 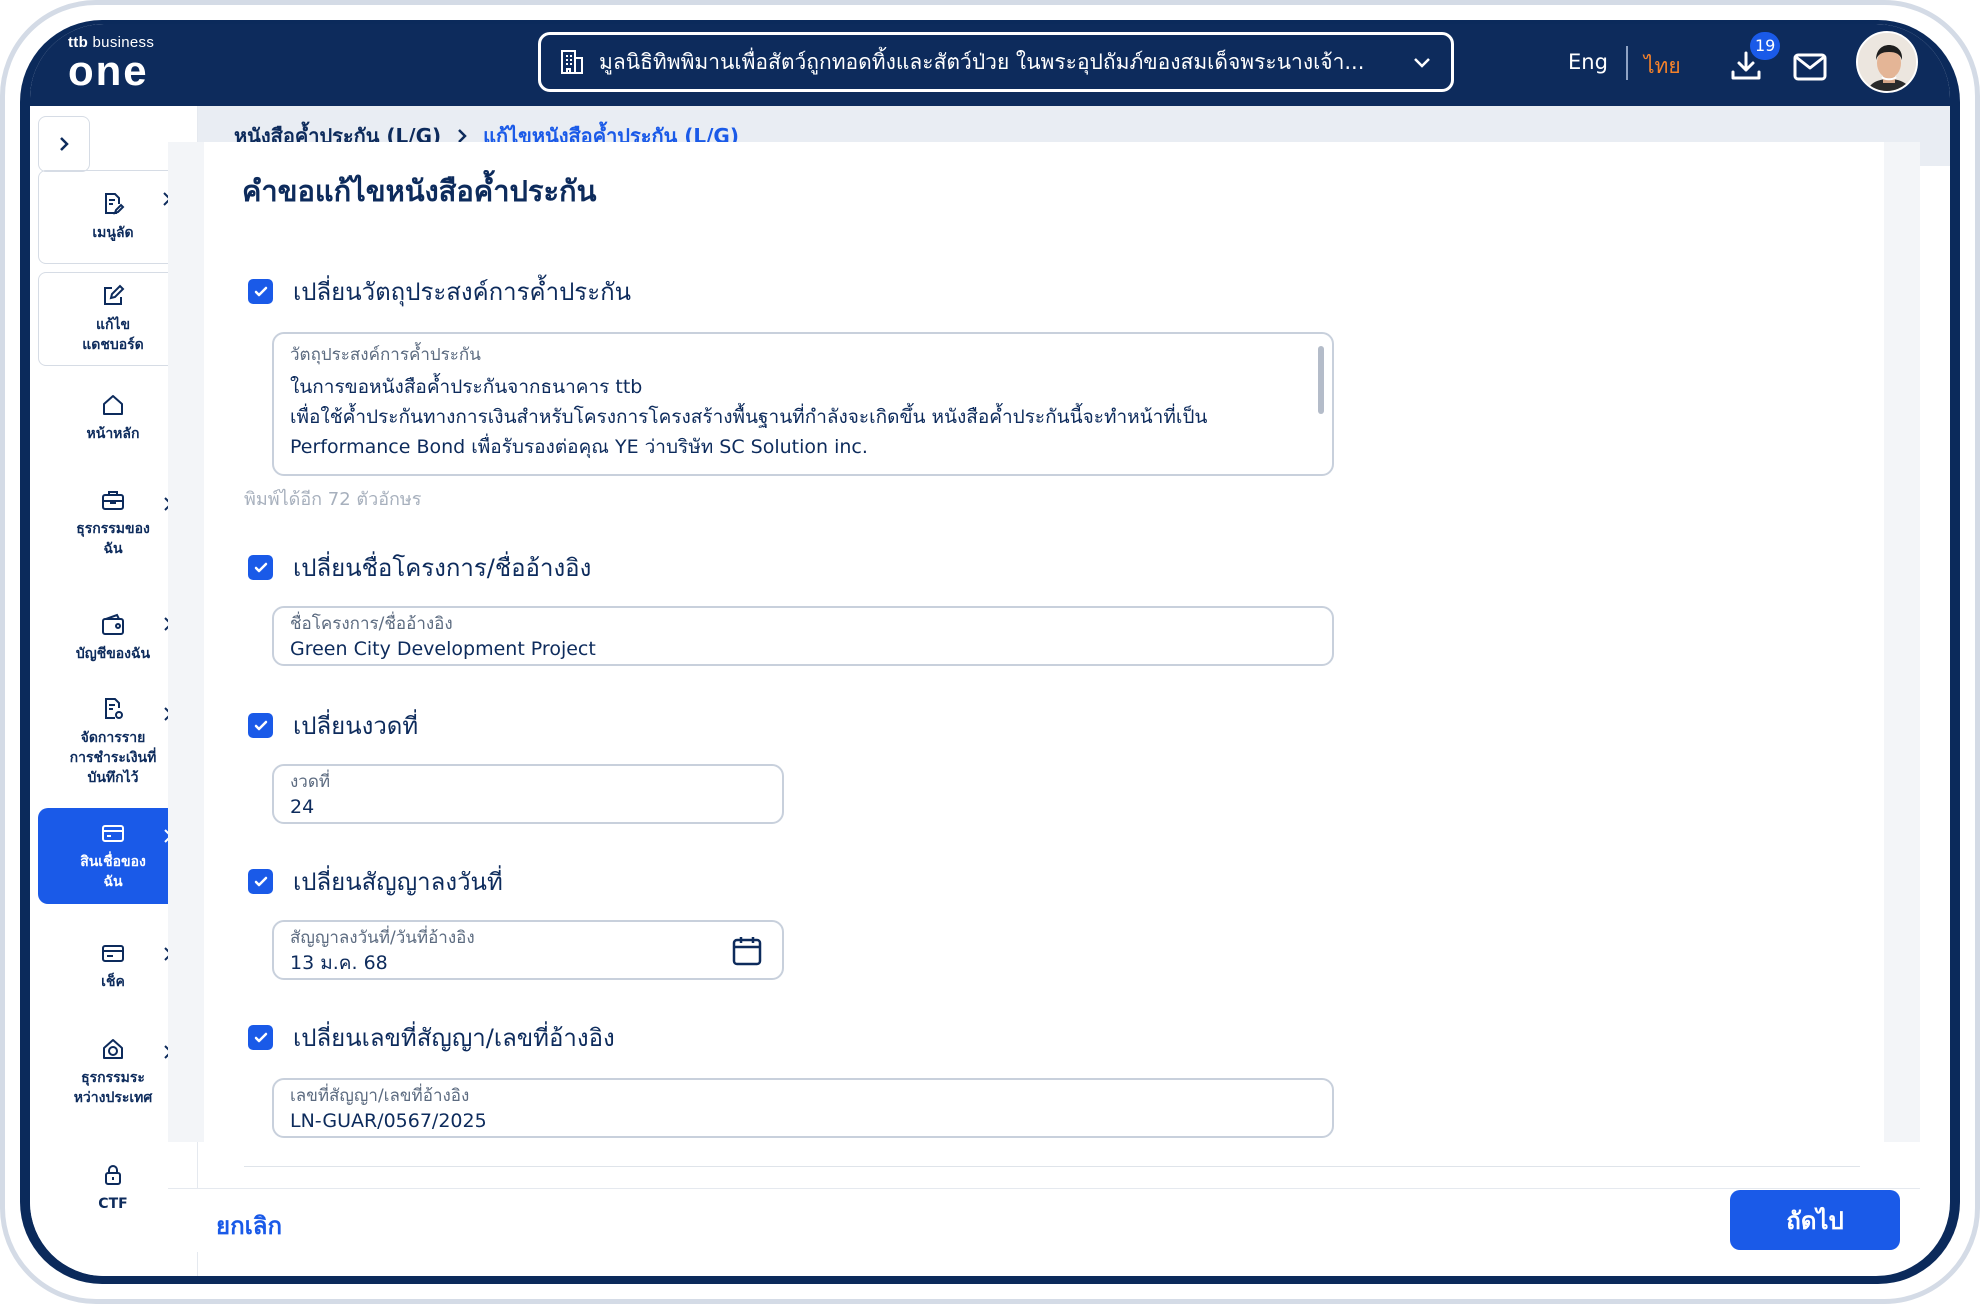 I want to click on contract-date-field-value: 13 ม.ค. 68, so click(x=339, y=963).